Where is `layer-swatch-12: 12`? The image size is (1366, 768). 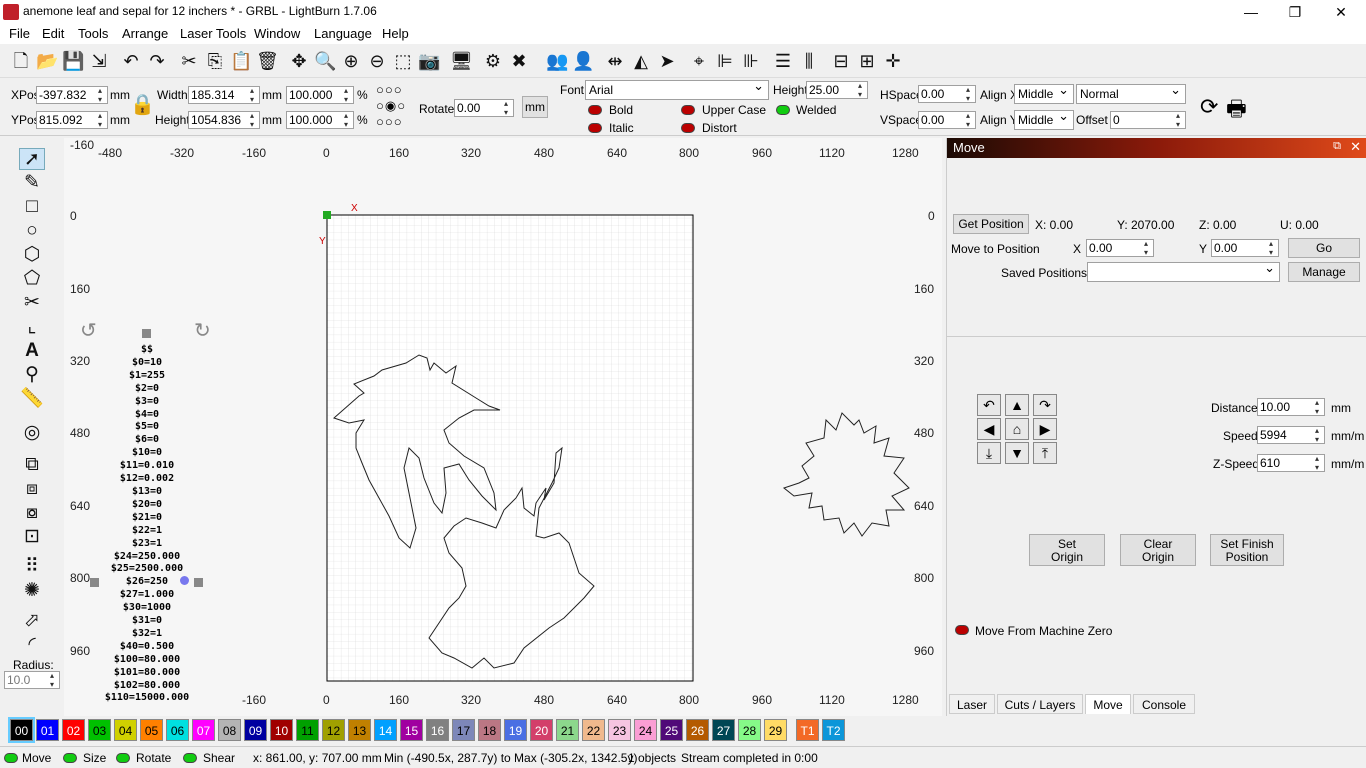
layer-swatch-12: 12 is located at coordinates (333, 730).